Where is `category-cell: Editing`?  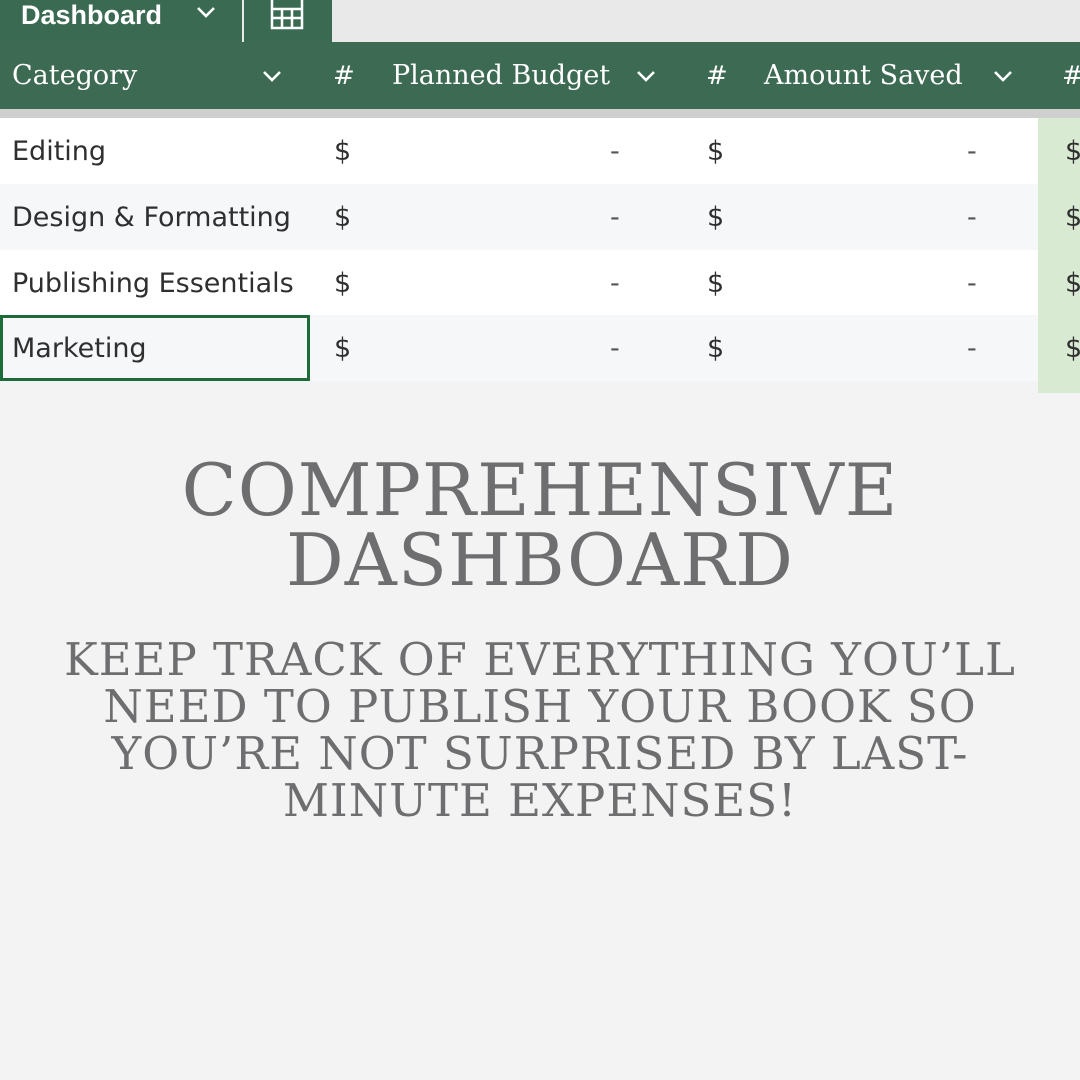 category-cell: Editing is located at coordinates (160, 151).